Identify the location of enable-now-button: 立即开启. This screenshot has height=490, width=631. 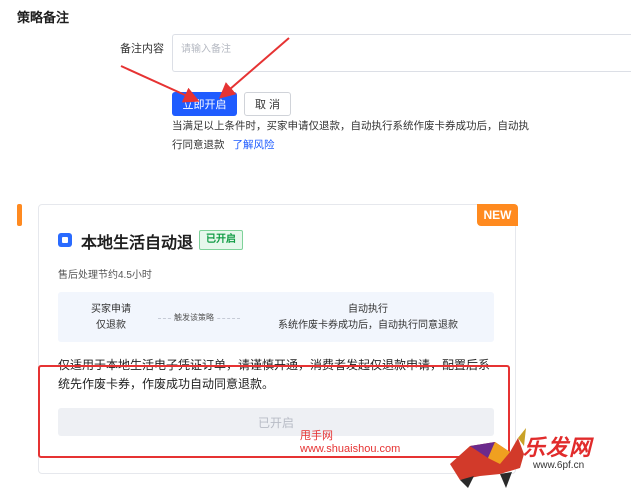
(204, 104).